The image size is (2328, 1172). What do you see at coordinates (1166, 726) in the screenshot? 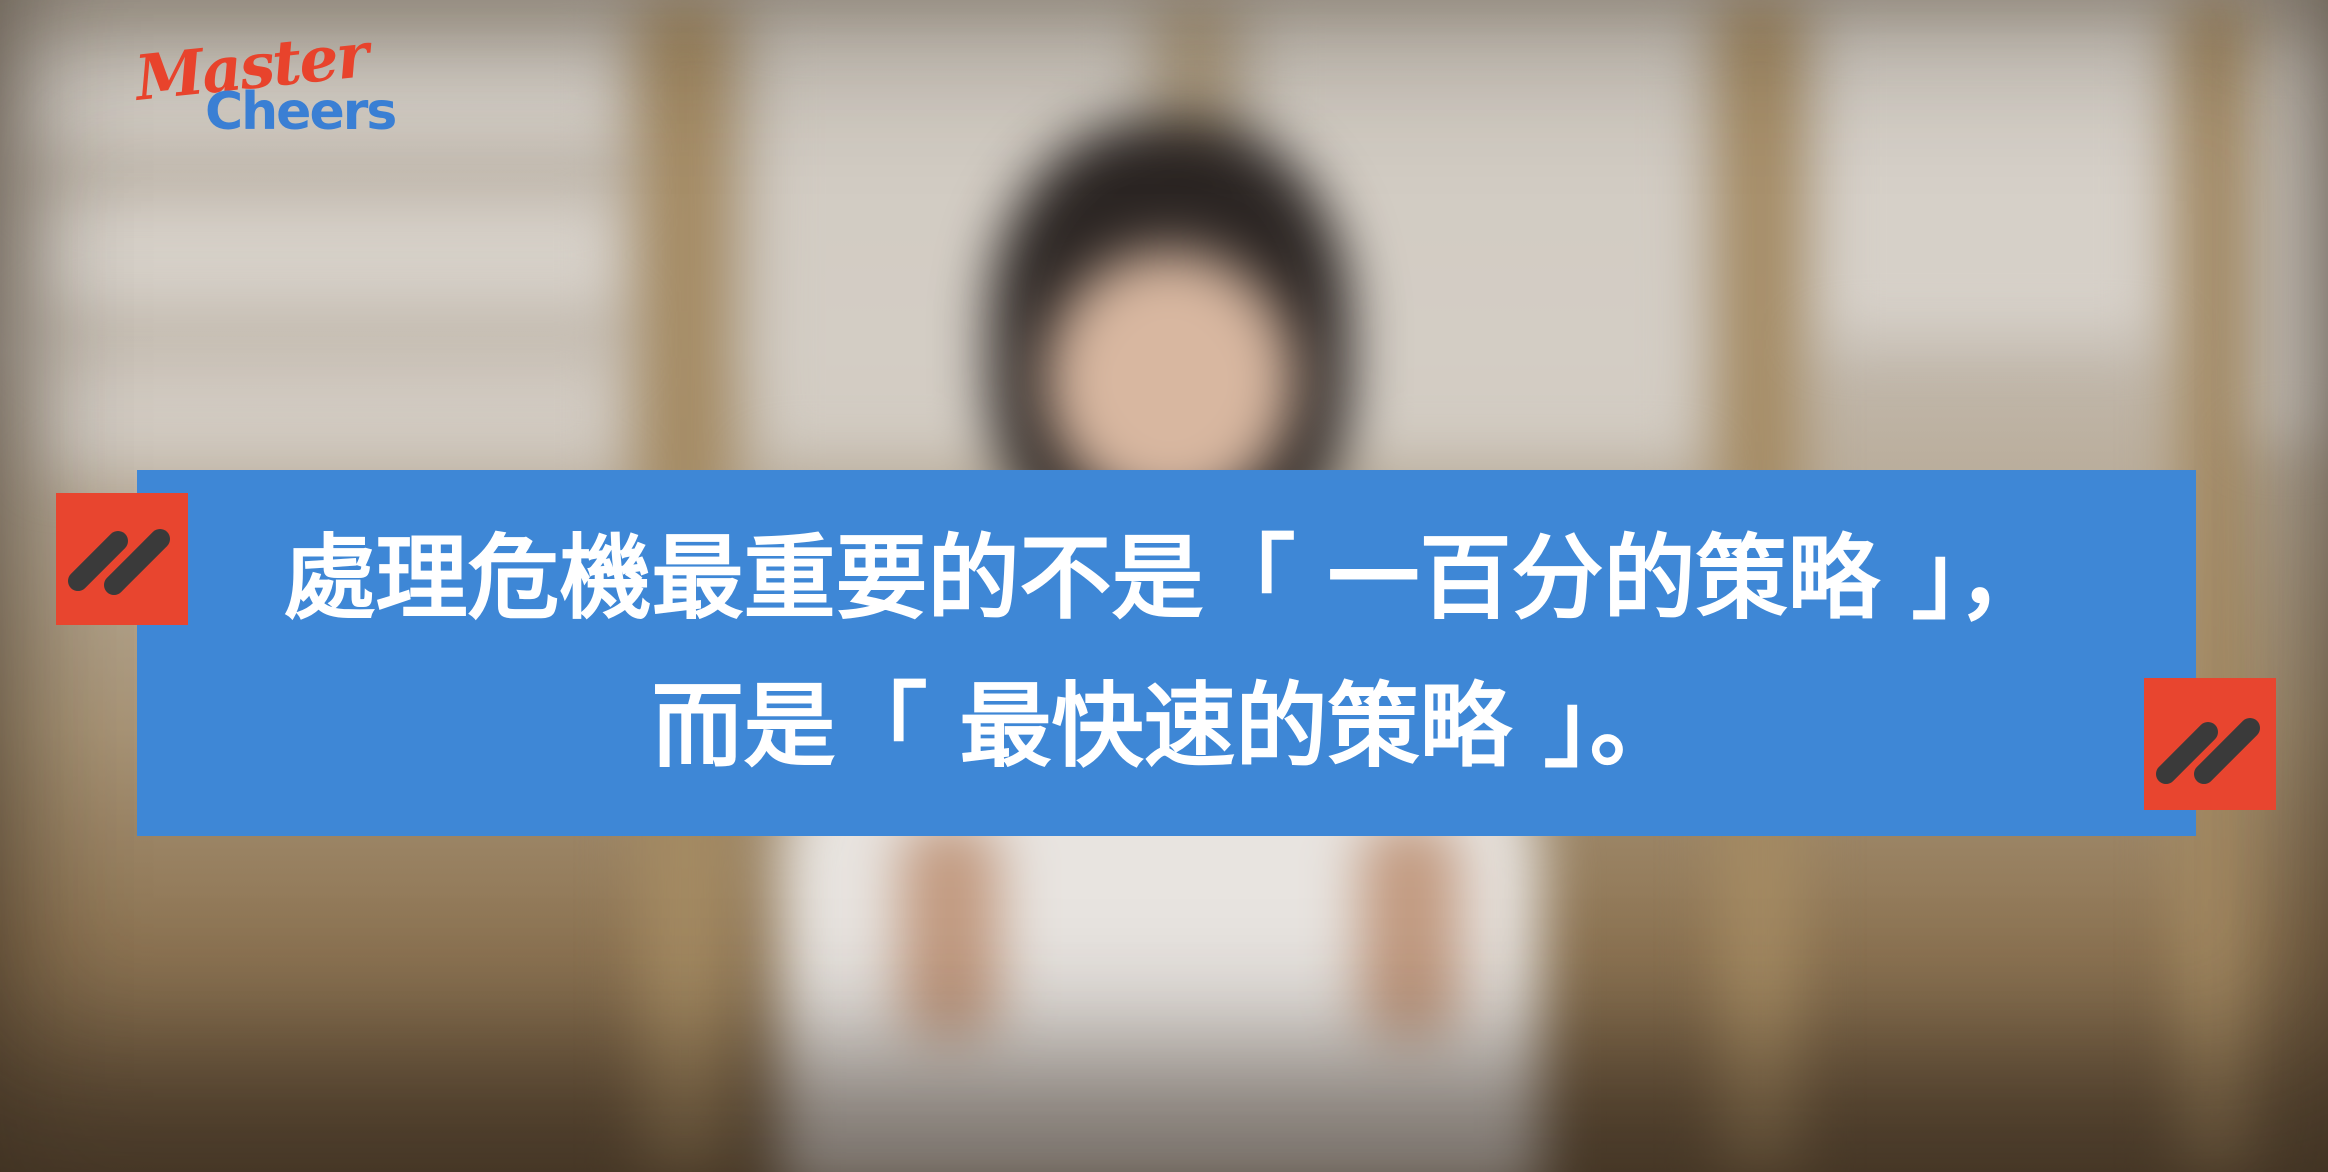
I see `caption-line-2: 而是「 最快速的策略 」。` at bounding box center [1166, 726].